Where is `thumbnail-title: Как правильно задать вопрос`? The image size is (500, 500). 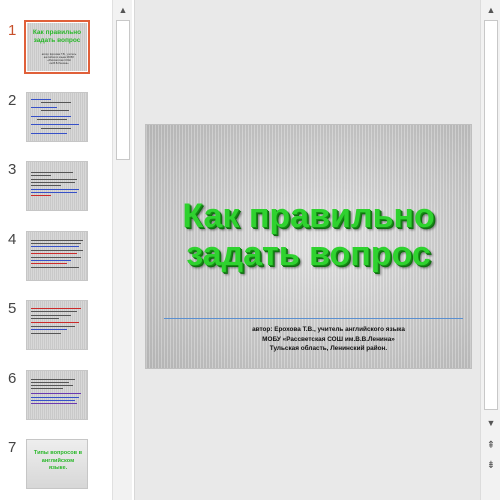
thumbnail-title: Как правильно задать вопрос is located at coordinates (57, 36).